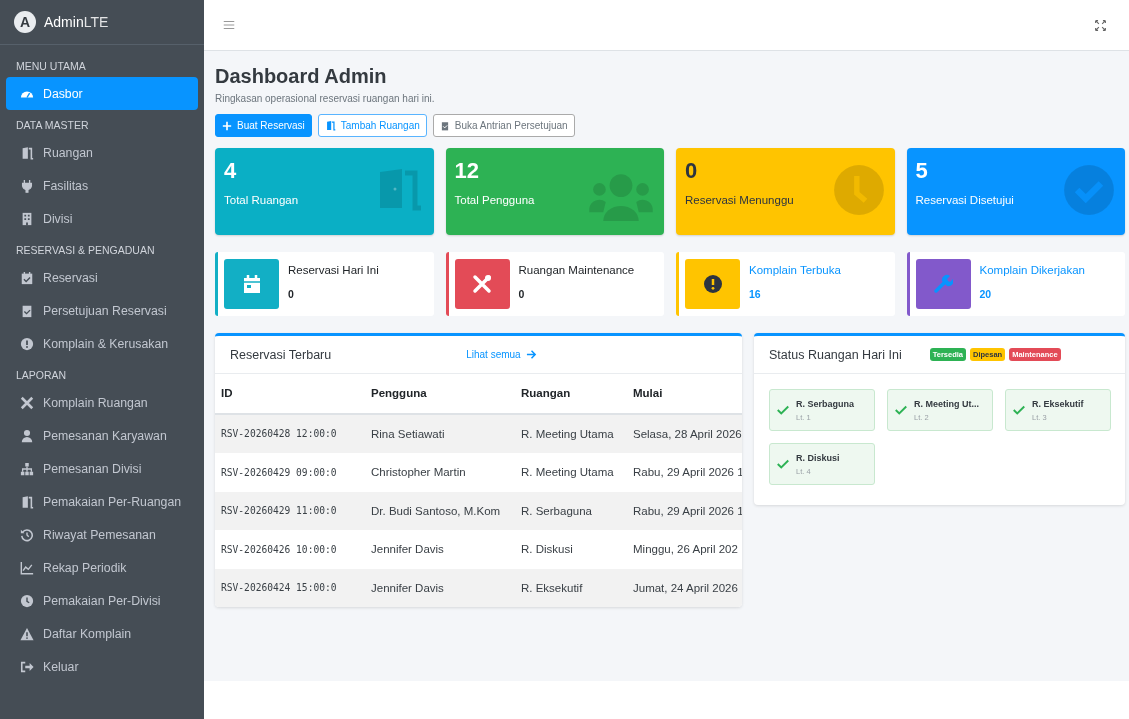 Image resolution: width=1129 pixels, height=719 pixels. I want to click on column-header: ID, so click(227, 393).